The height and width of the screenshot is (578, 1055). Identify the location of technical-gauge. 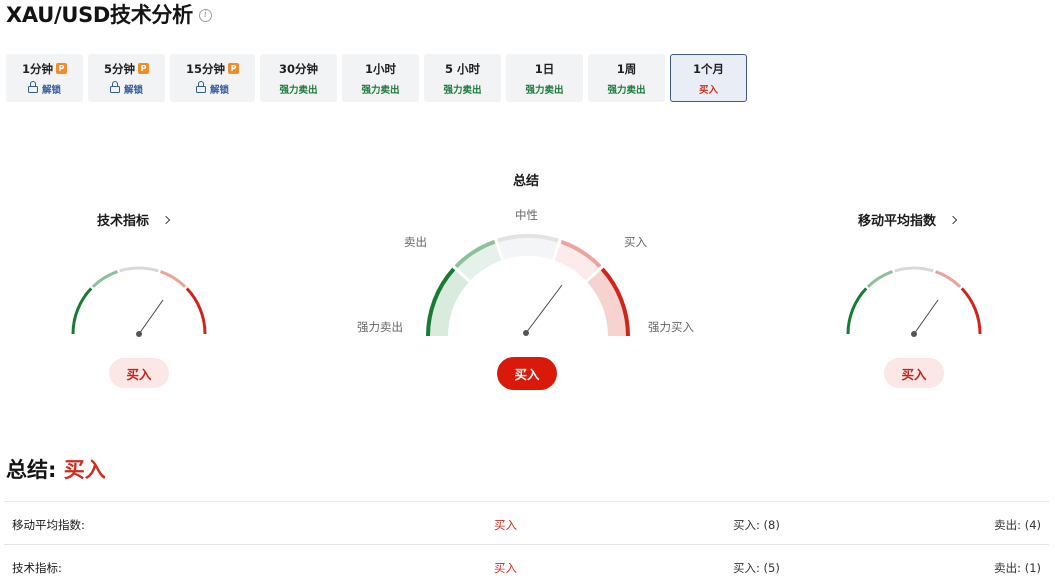
(139, 301).